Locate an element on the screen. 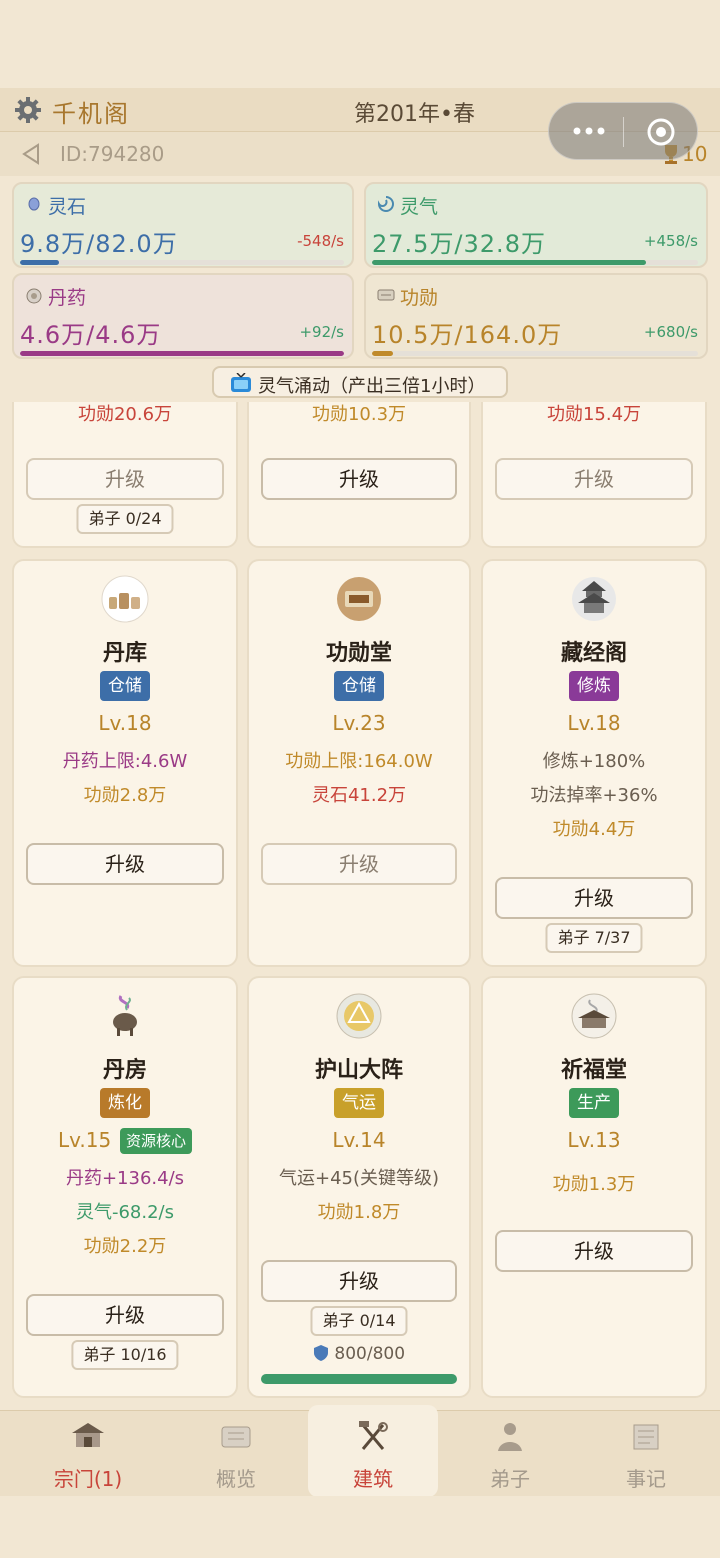 This screenshot has width=720, height=1558. shield-value: 800/800 is located at coordinates (370, 1354).